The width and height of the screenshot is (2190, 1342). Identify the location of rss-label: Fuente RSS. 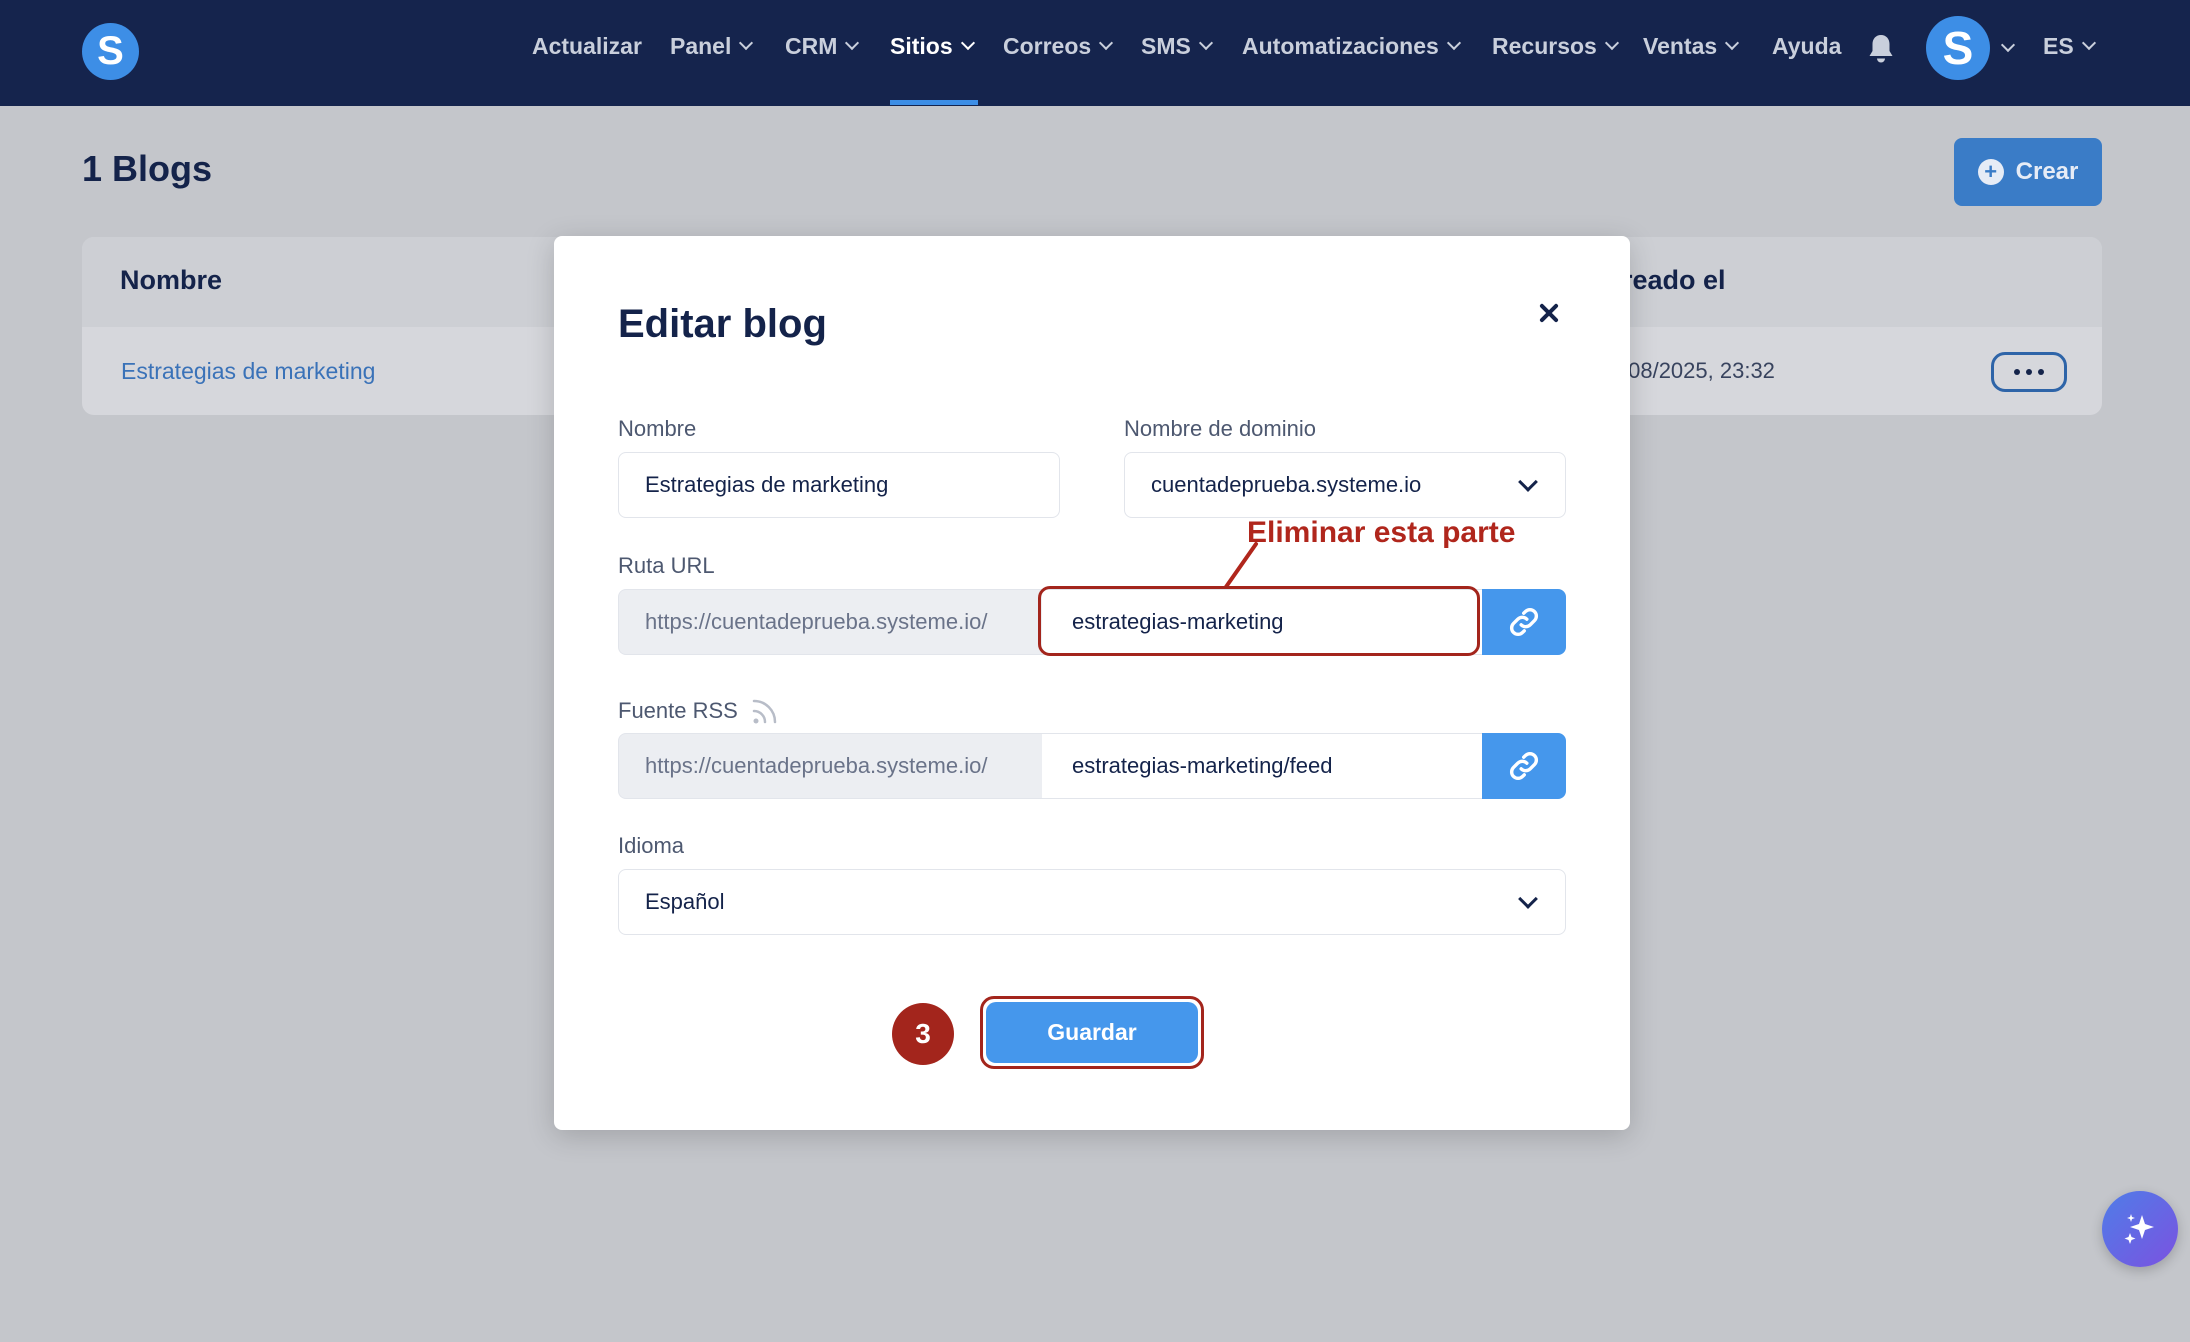
(699, 711).